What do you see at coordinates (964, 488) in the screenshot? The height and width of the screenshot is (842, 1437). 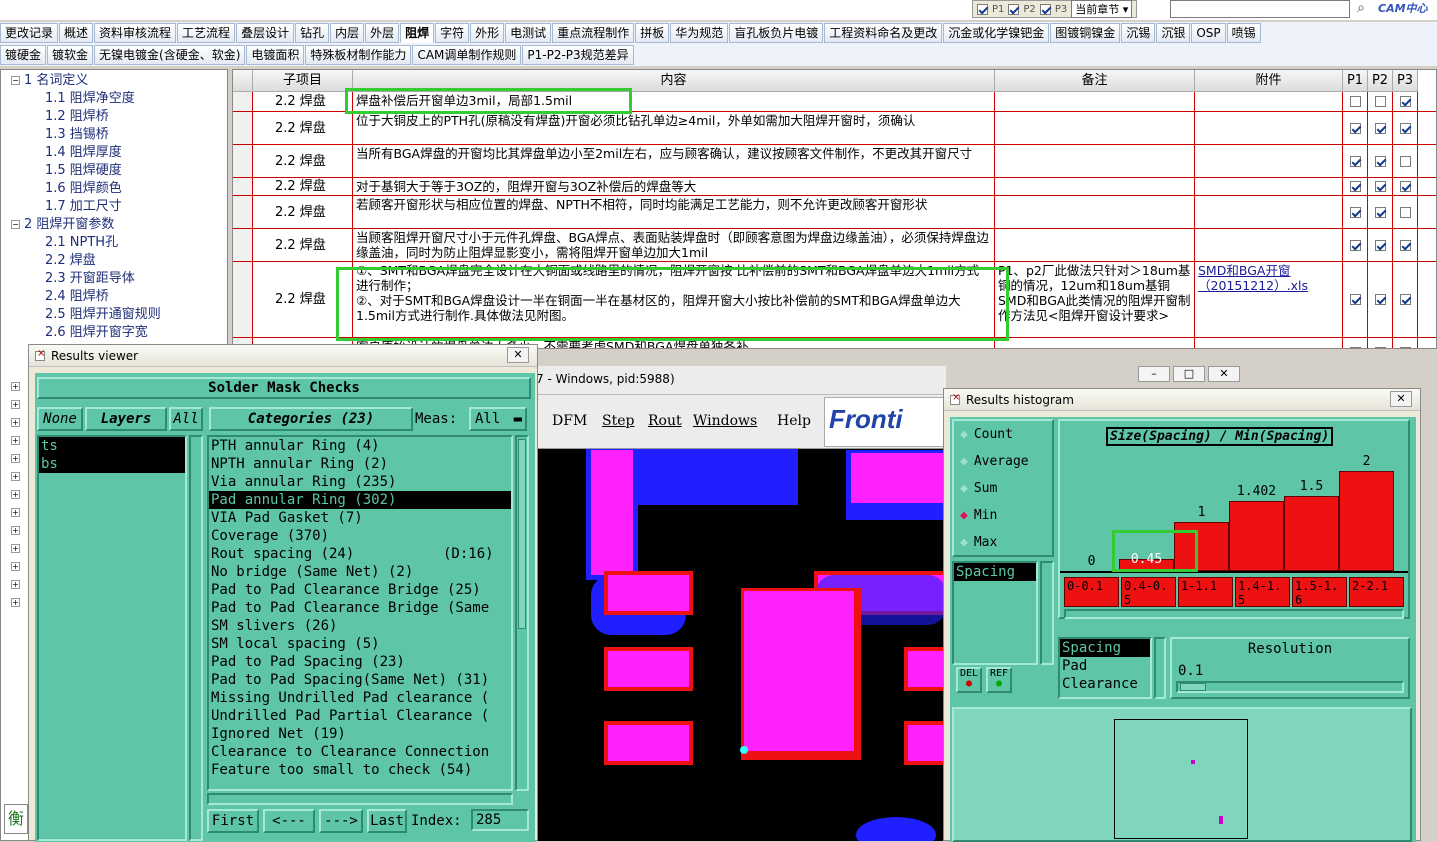 I see `radio-diamond-icon: ◆` at bounding box center [964, 488].